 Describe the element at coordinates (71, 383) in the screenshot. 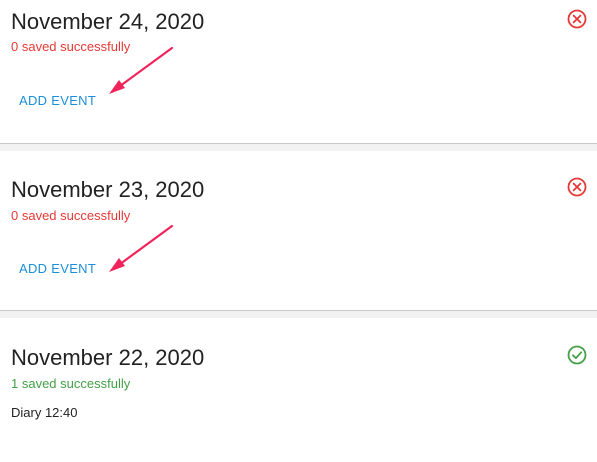

I see `day-status: 1 saved successfully` at that location.